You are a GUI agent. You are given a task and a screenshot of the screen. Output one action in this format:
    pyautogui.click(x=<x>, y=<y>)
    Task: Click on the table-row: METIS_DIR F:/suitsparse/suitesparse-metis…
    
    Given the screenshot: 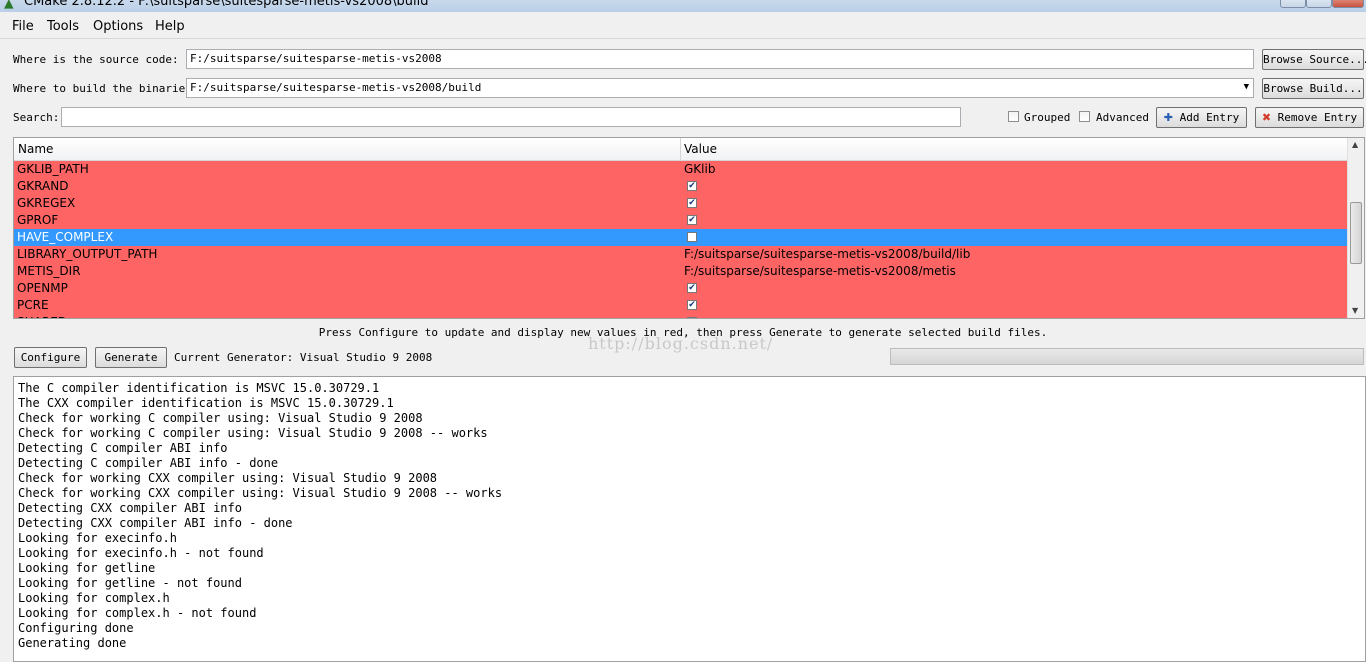 What is the action you would take?
    pyautogui.click(x=681, y=271)
    